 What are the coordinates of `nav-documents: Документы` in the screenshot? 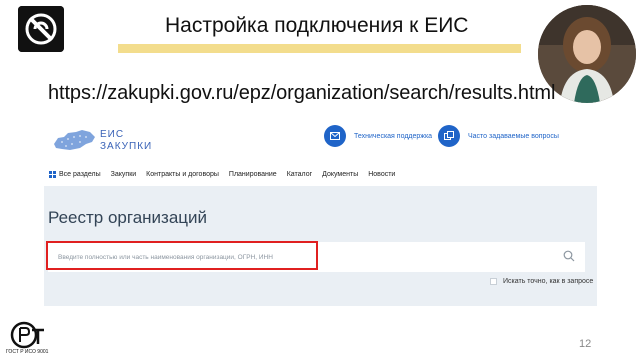 It's located at (340, 174).